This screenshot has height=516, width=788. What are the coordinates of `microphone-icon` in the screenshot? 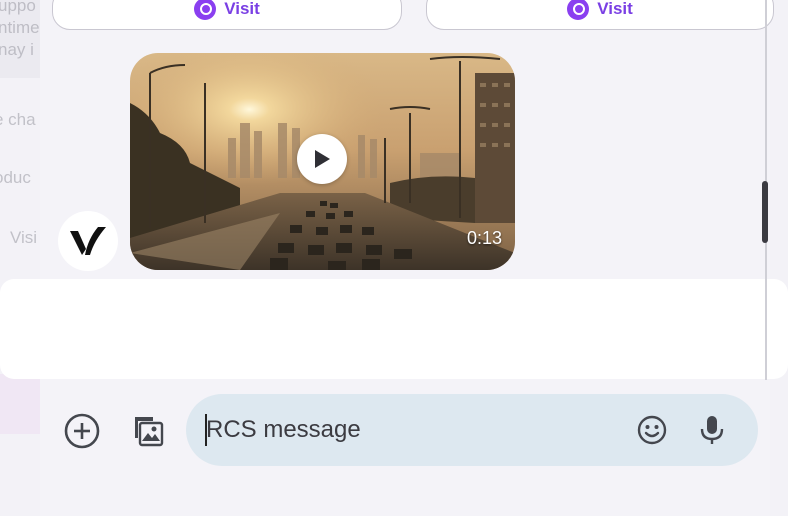 It's located at (712, 430).